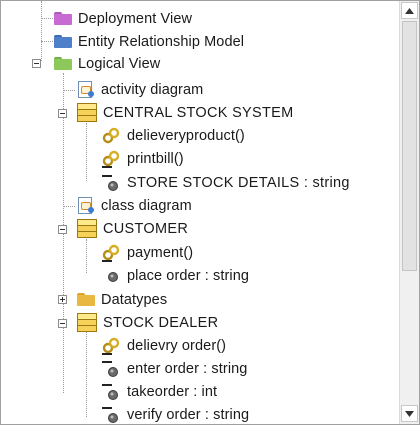 This screenshot has width=420, height=425. What do you see at coordinates (63, 63) in the screenshot?
I see `logical-view-folder-icon` at bounding box center [63, 63].